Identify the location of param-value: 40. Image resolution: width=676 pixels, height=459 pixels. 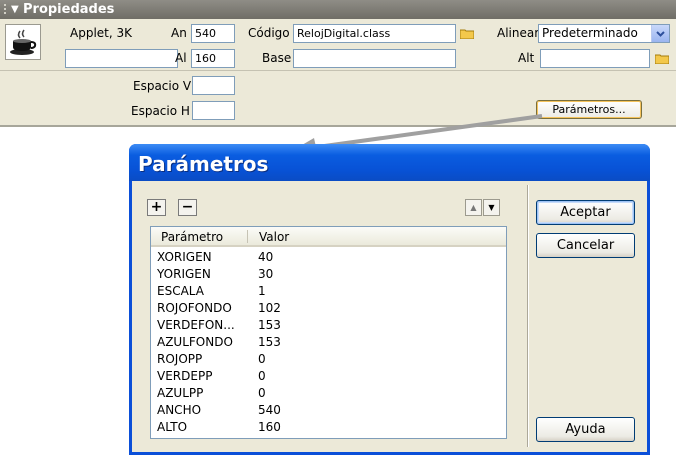
(266, 257).